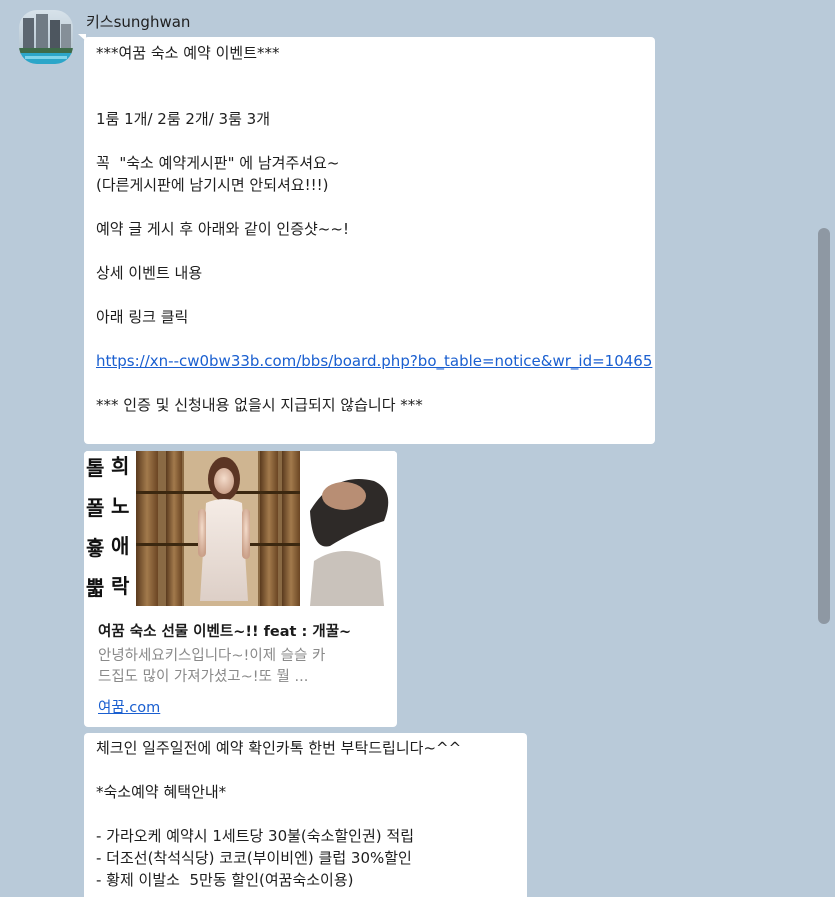 The image size is (835, 897). What do you see at coordinates (129, 706) in the screenshot?
I see `link-preview-domain: 여꿈.com` at bounding box center [129, 706].